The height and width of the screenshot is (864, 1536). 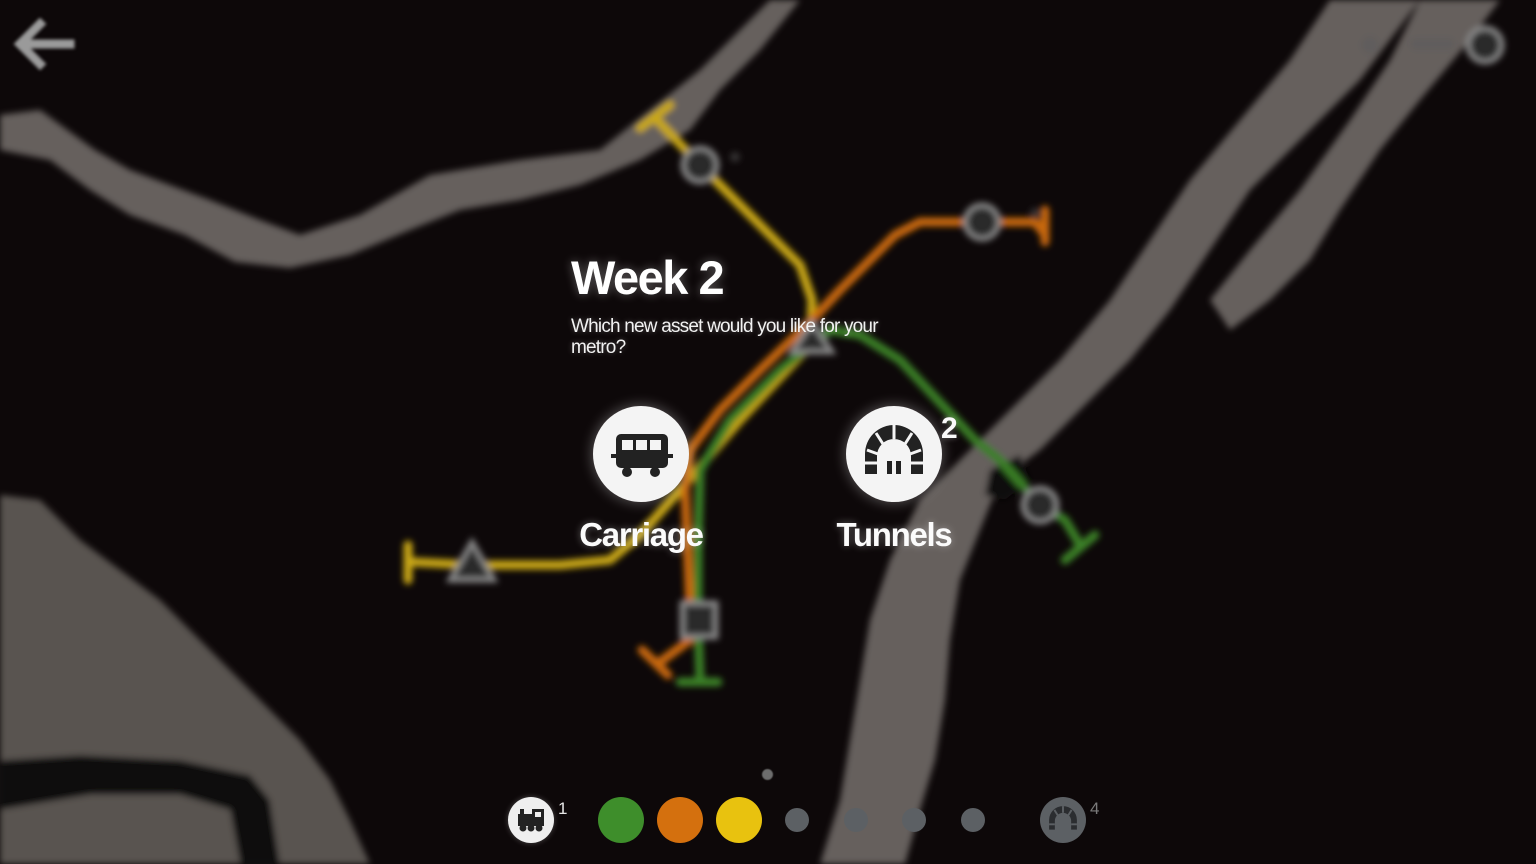 I want to click on carriage-icon, so click(x=642, y=455).